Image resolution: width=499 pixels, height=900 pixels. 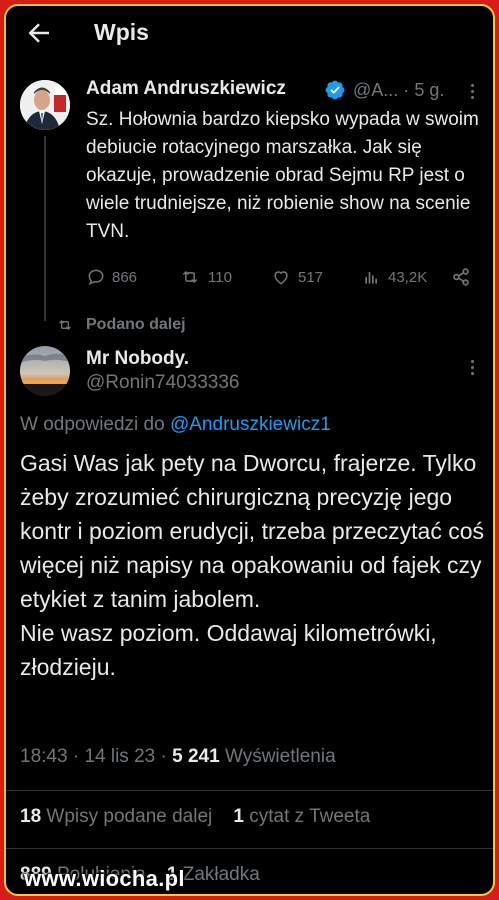 What do you see at coordinates (104, 878) in the screenshot?
I see `watermark: www.wiocha.pl` at bounding box center [104, 878].